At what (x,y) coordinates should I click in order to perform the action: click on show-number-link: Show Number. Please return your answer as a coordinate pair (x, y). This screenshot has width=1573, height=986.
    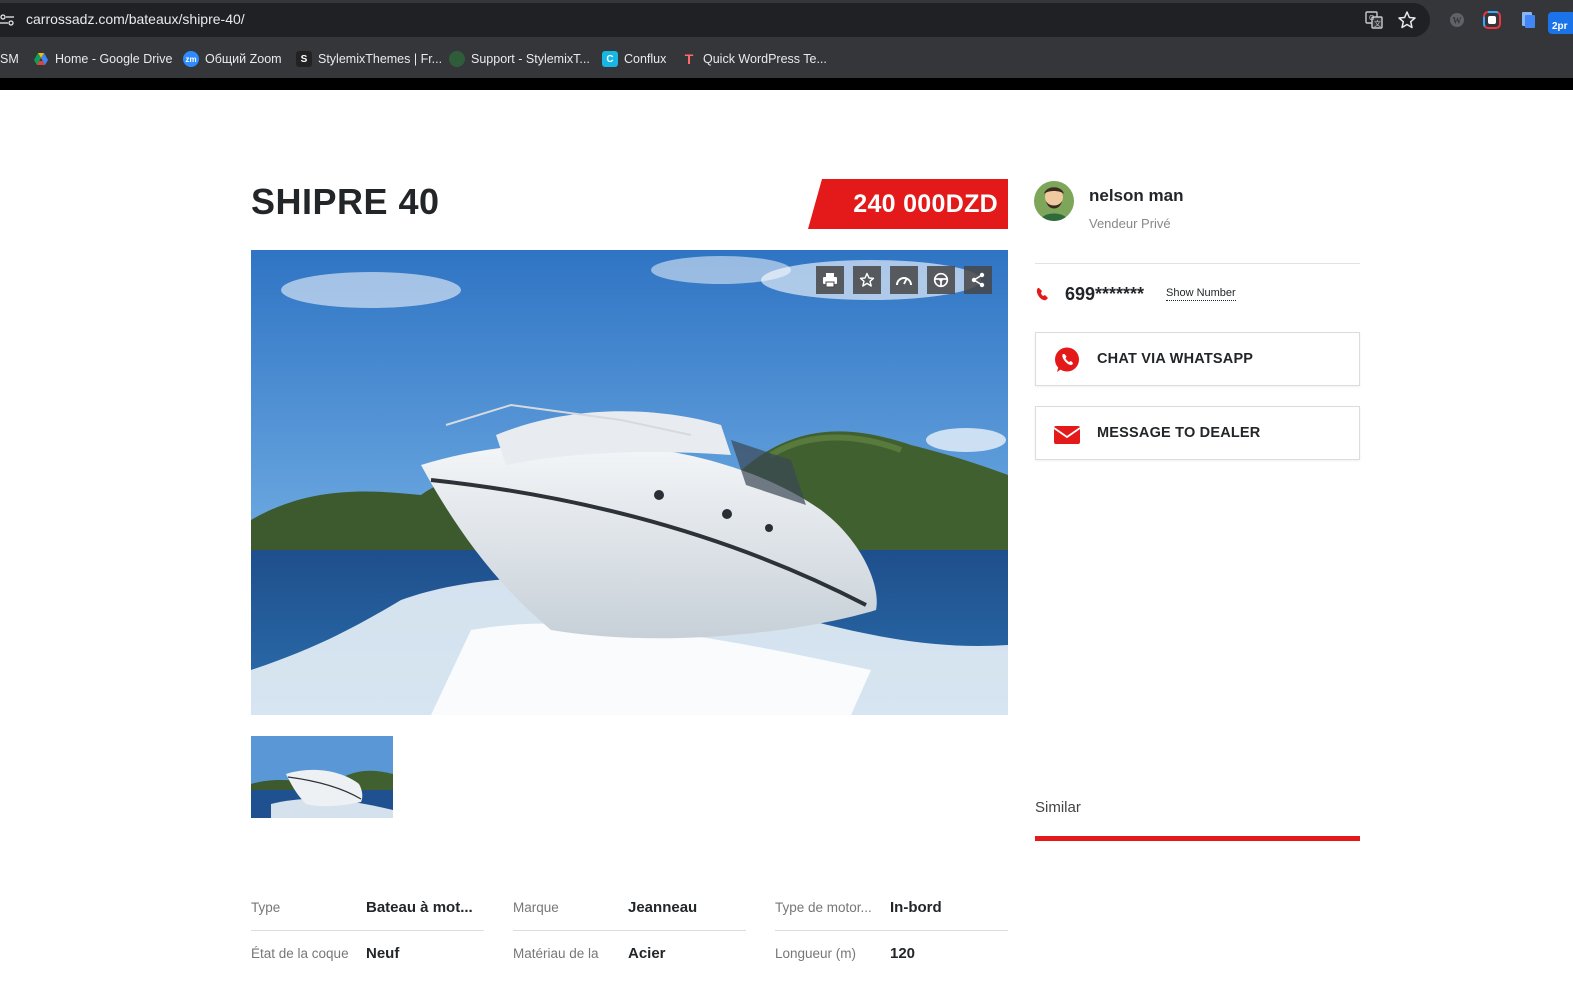
    Looking at the image, I should click on (1201, 294).